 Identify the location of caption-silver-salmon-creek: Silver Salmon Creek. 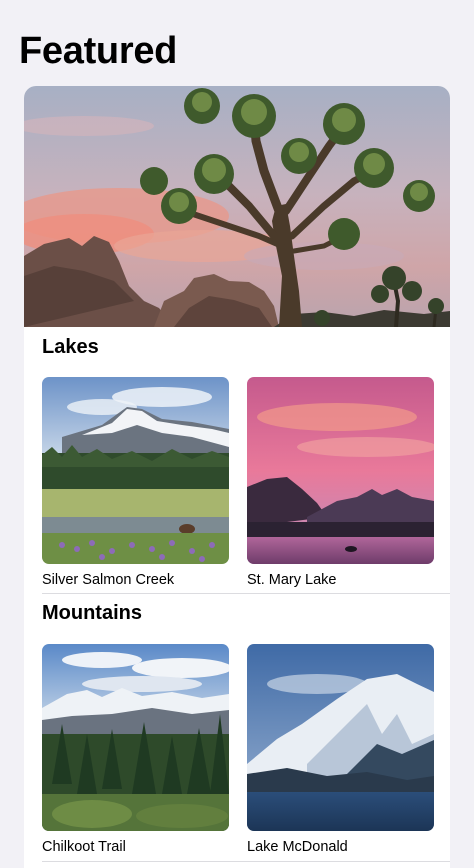
(108, 580).